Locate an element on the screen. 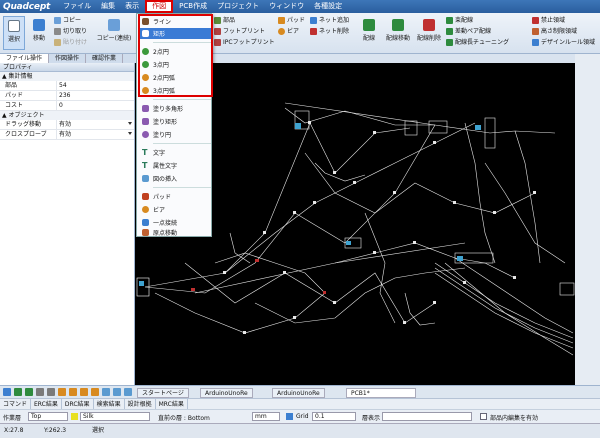 The width and height of the screenshot is (600, 438). net-delete-label: ネット削除 is located at coordinates (334, 31).